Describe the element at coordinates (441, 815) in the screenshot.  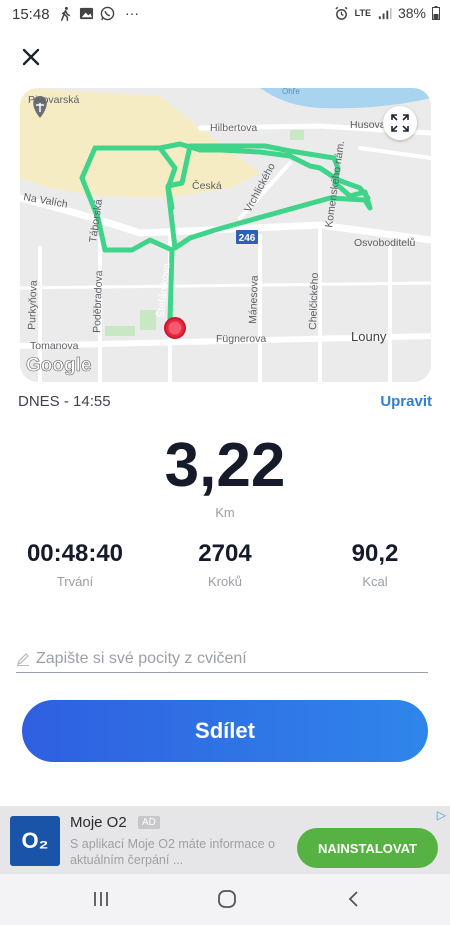
I see `adchoices-icon: ▷` at that location.